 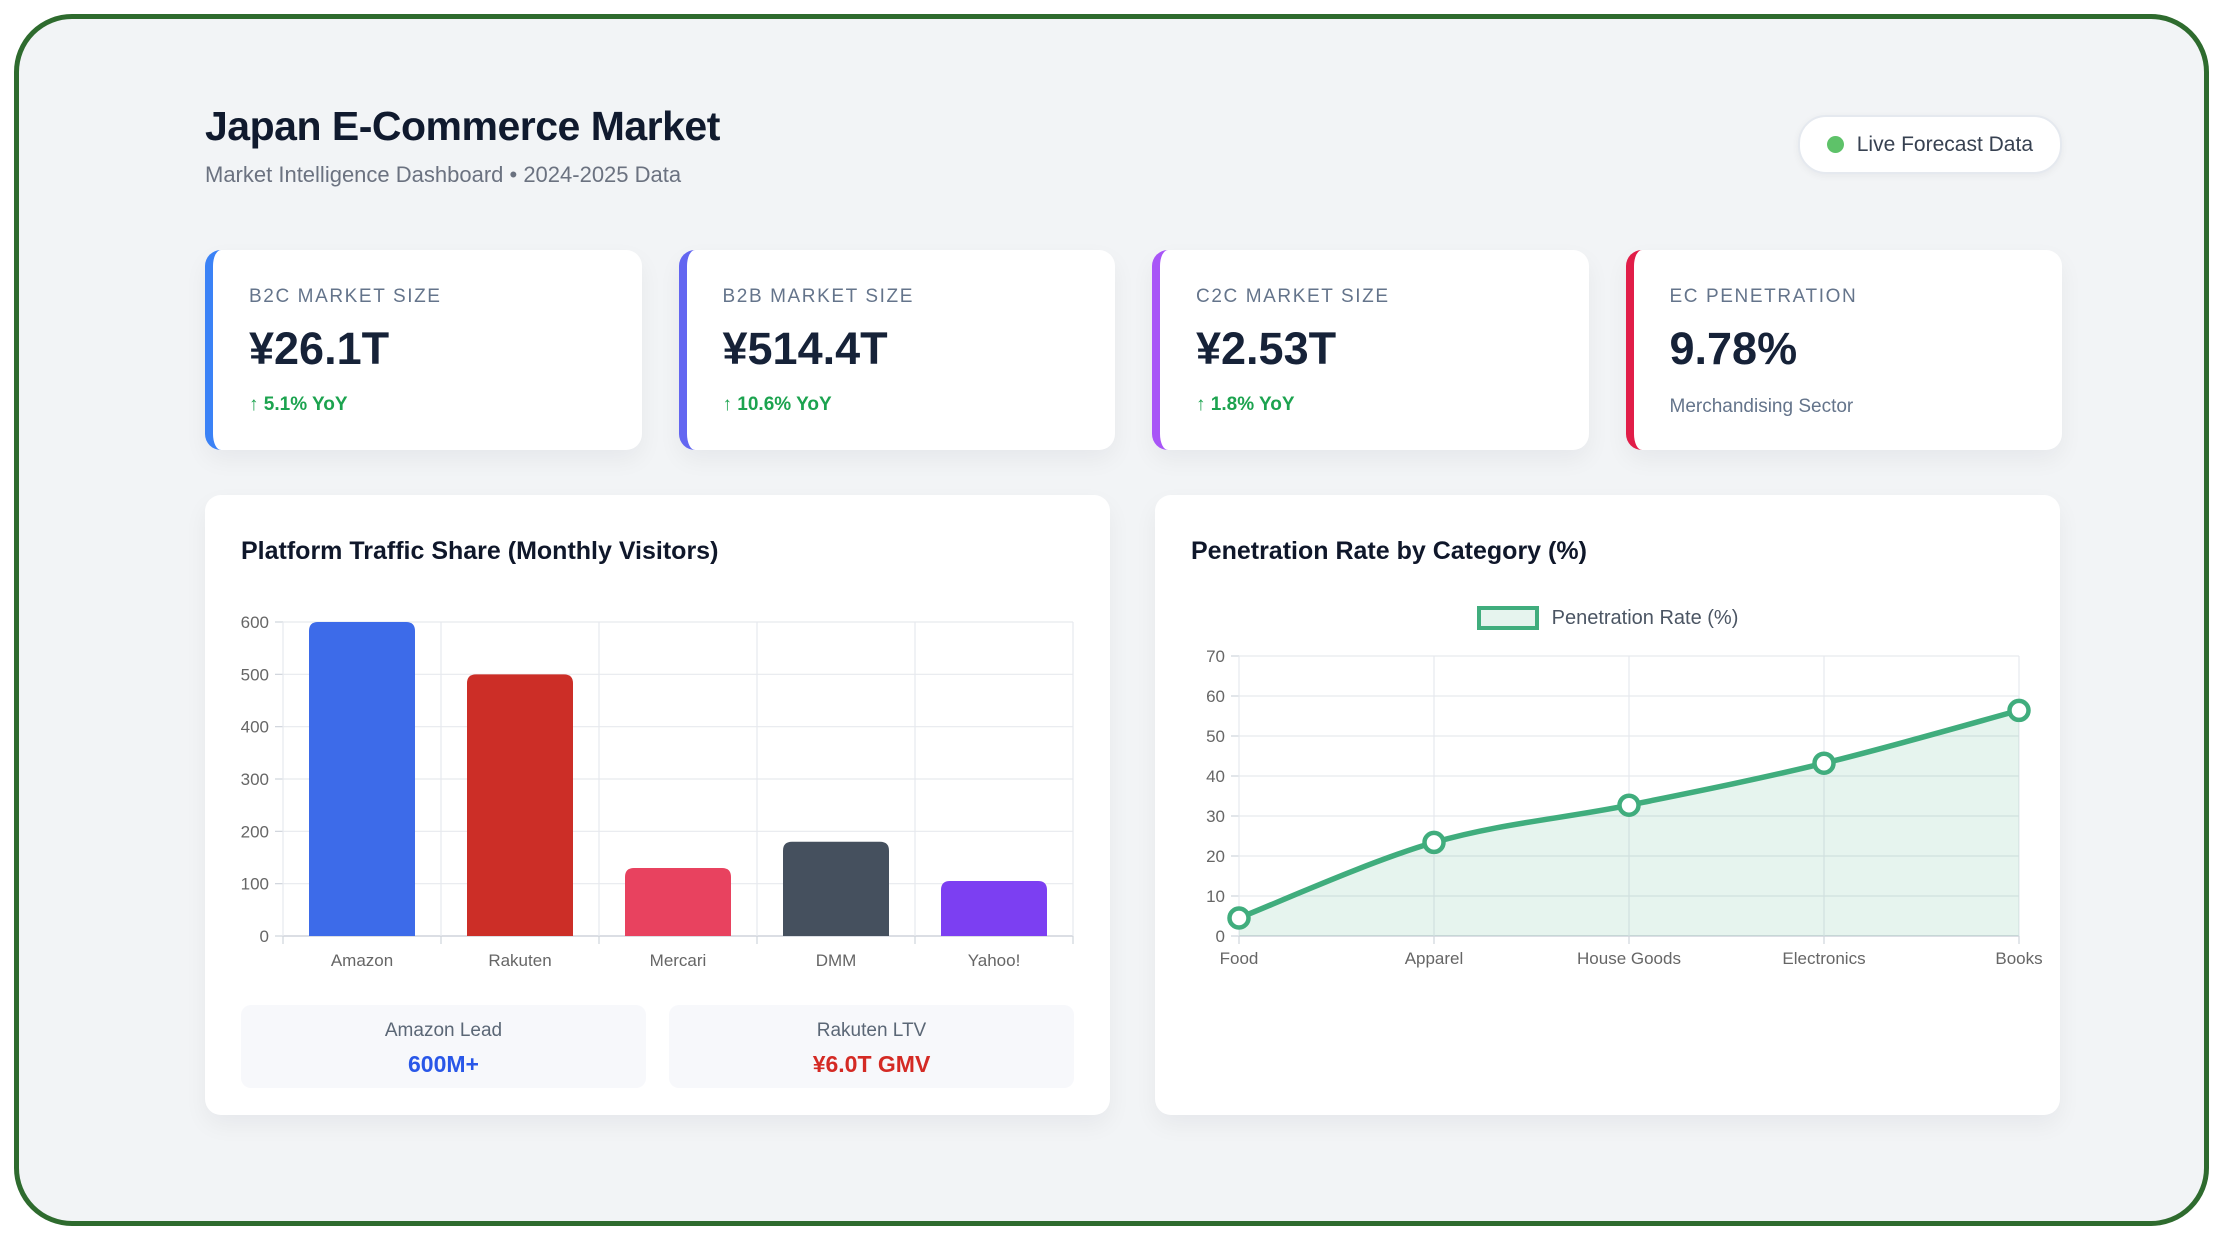 I want to click on x-category-label: Mercari, so click(x=678, y=960).